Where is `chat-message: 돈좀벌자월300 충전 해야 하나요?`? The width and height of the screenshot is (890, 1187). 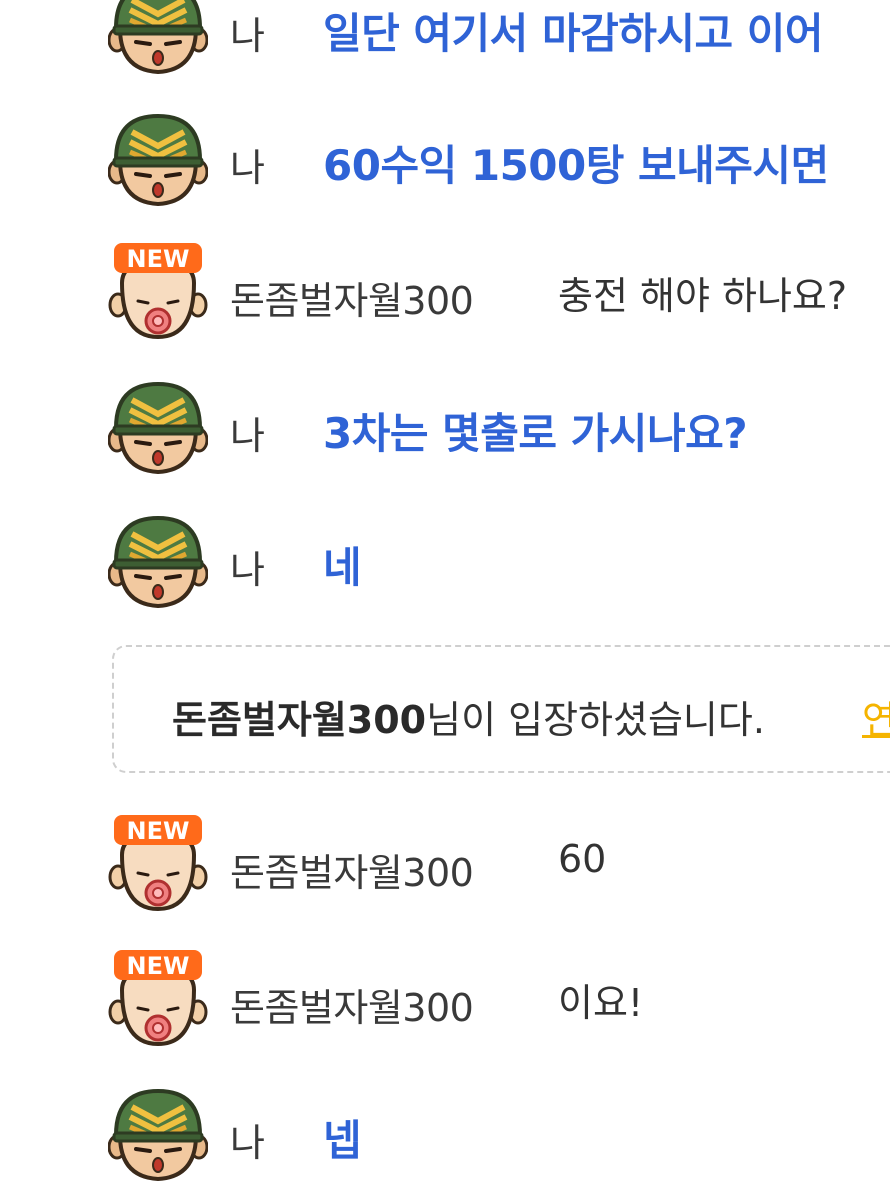 chat-message: 돈좀벌자월300 충전 해야 하나요? is located at coordinates (445, 293).